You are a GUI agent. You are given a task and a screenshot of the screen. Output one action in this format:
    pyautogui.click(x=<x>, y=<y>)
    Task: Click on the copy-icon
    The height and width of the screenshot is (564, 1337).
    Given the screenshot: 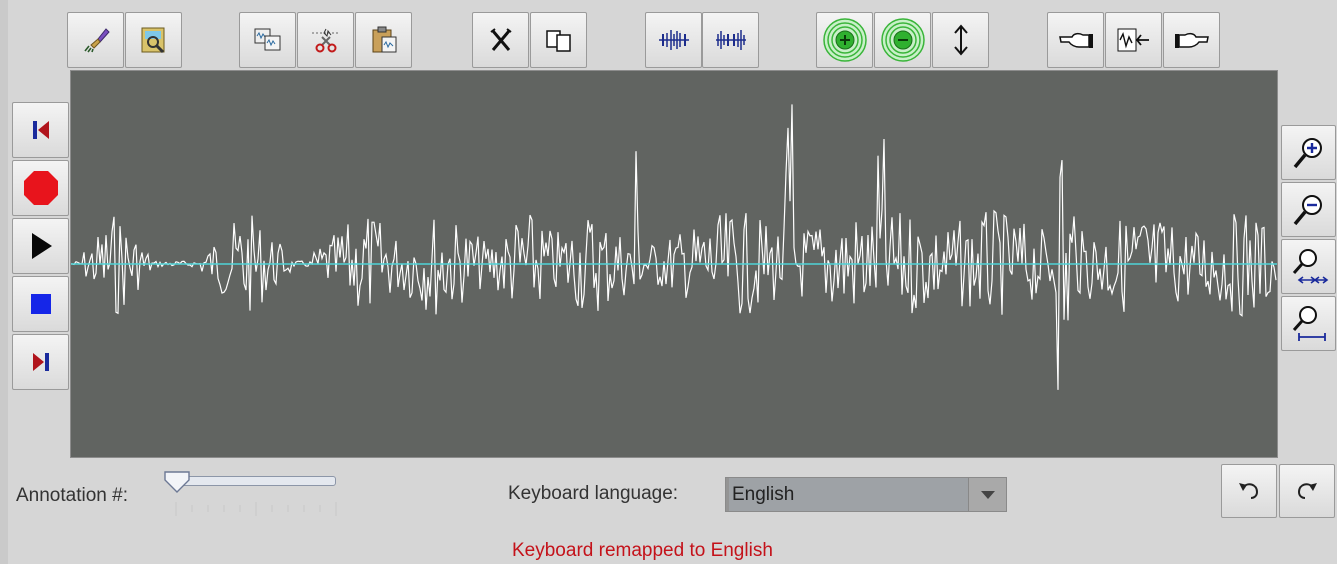 What is the action you would take?
    pyautogui.click(x=267, y=39)
    